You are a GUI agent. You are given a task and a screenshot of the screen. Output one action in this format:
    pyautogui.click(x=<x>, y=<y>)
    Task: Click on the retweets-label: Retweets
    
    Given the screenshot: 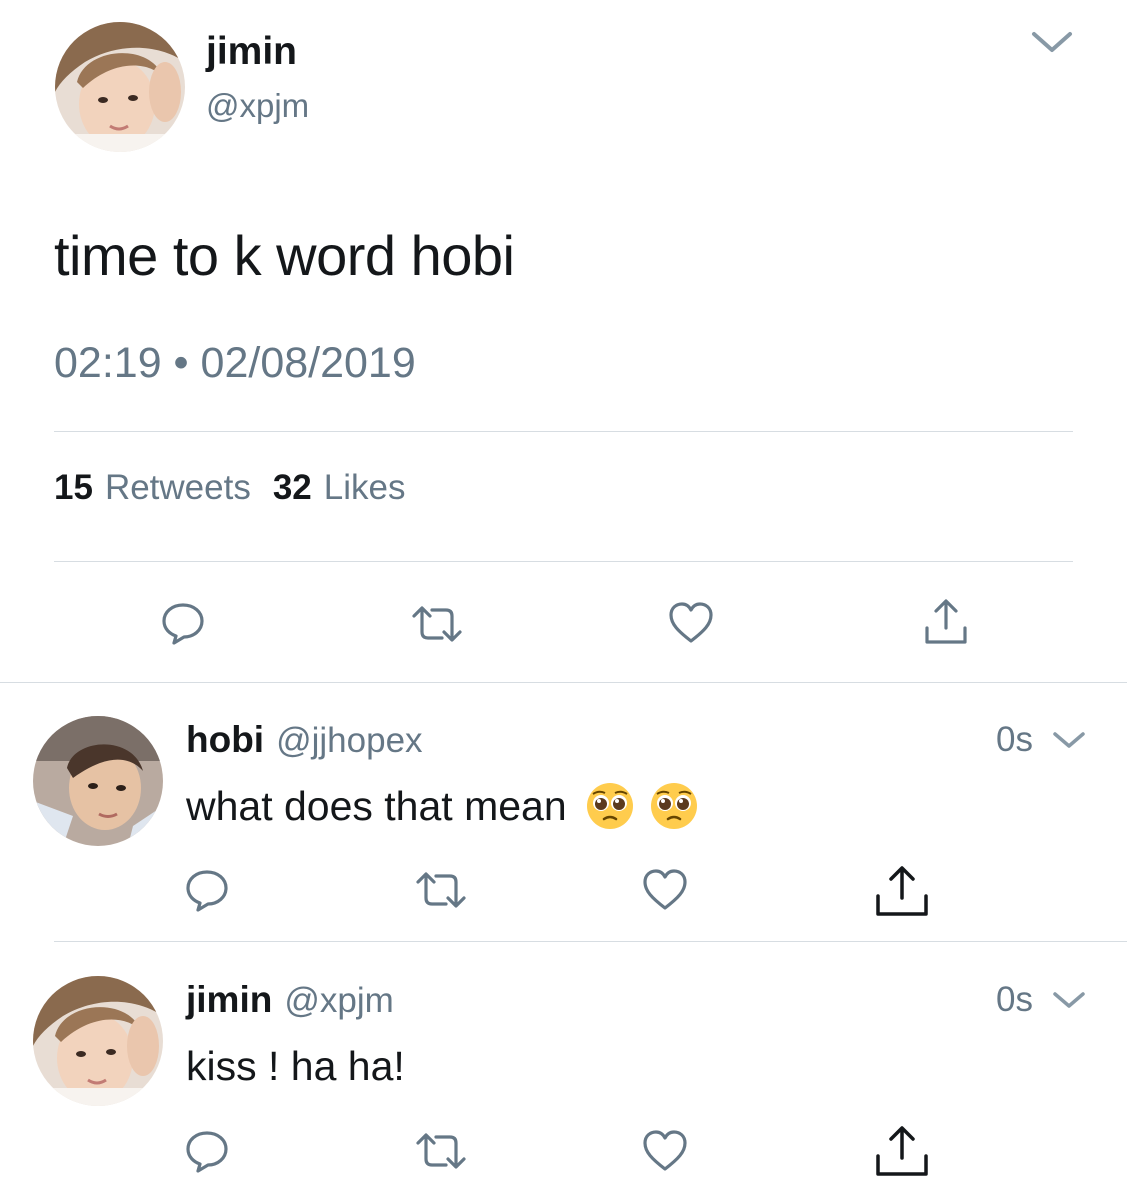 What is the action you would take?
    pyautogui.click(x=178, y=488)
    